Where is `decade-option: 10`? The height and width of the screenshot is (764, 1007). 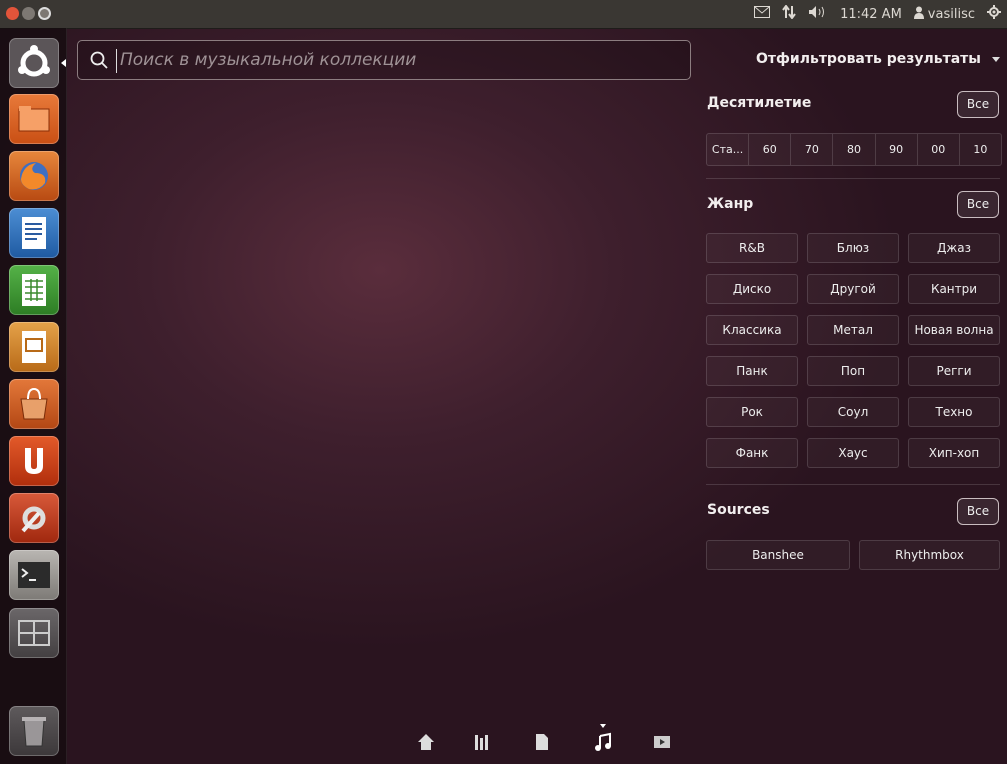 decade-option: 10 is located at coordinates (980, 149).